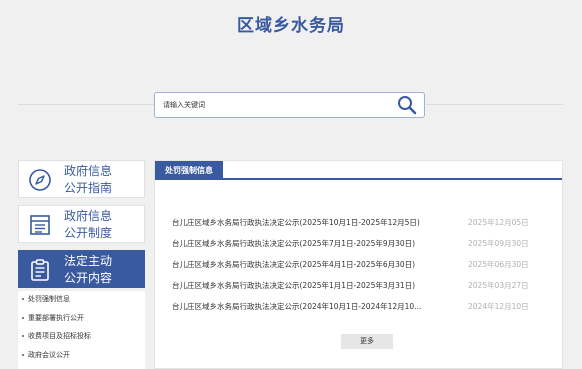  Describe the element at coordinates (46, 299) in the screenshot. I see `sub-menu-item: 处罚强制信息` at that location.